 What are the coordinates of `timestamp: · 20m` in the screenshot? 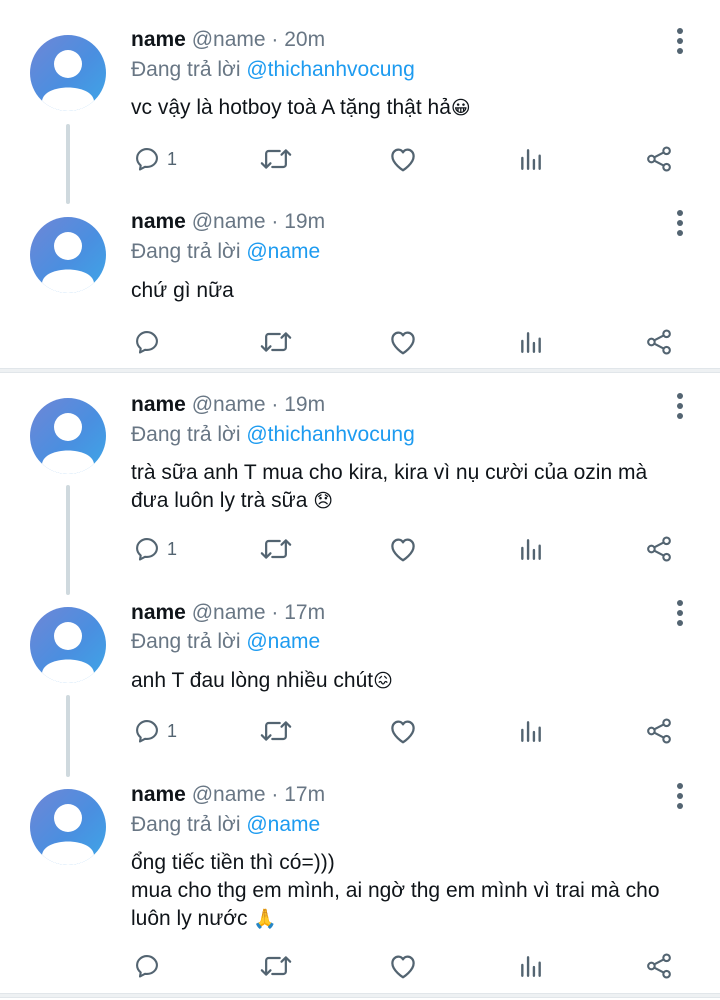 It's located at (298, 39).